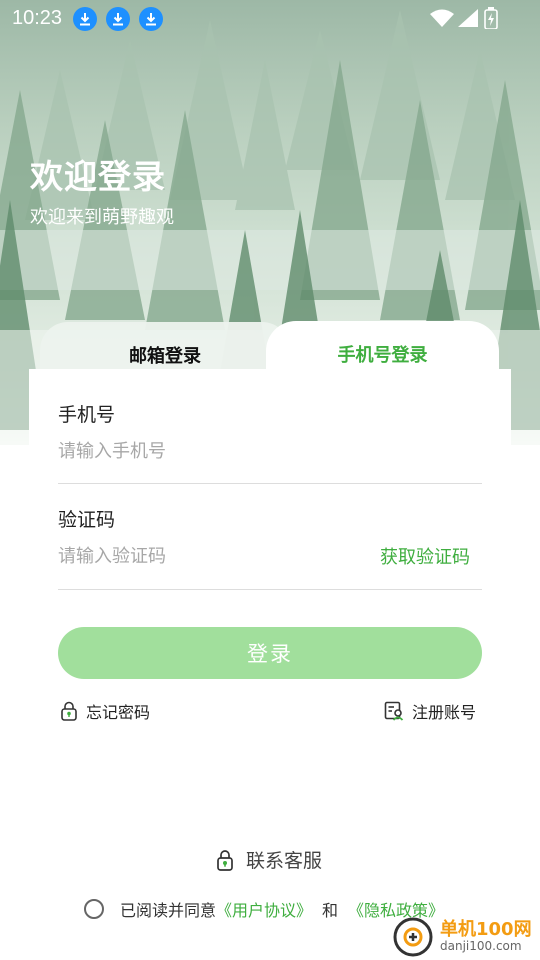 Image resolution: width=540 pixels, height=960 pixels. Describe the element at coordinates (94, 909) in the screenshot. I see `agree-radio` at that location.